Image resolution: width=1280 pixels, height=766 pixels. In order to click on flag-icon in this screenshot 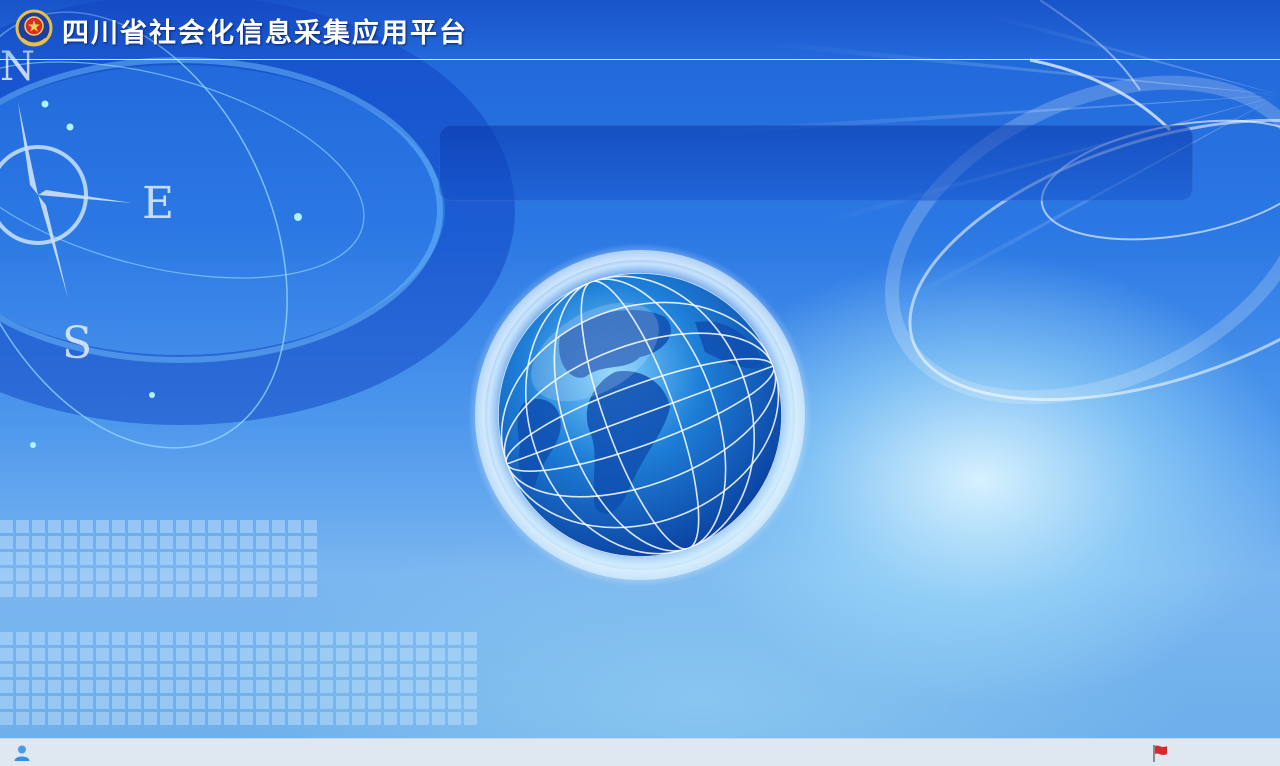, I will do `click(1160, 753)`.